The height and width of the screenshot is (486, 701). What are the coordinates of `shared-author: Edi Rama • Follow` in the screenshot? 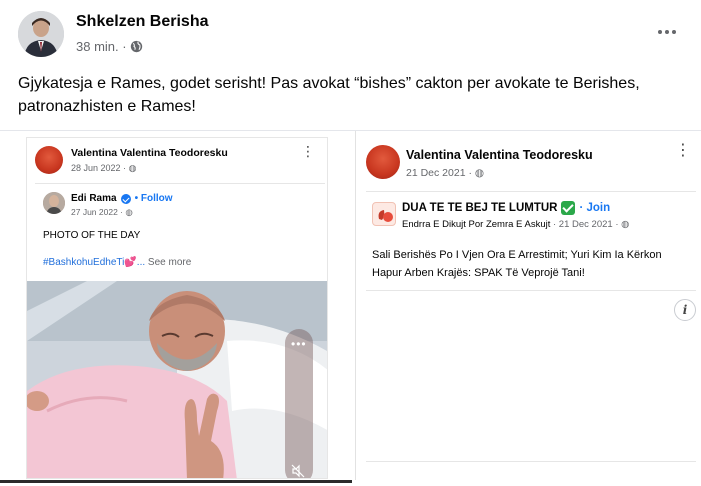 It's located at (122, 198).